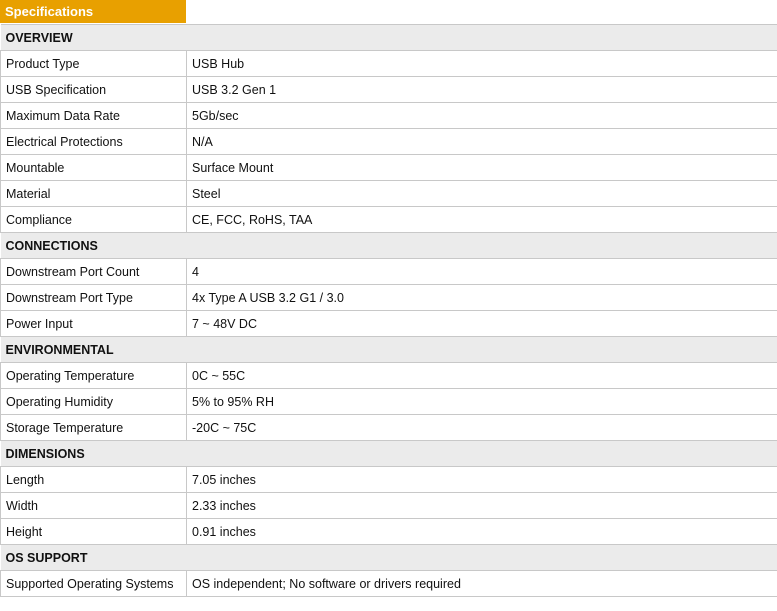  I want to click on spec-label: Operating Temperature, so click(93, 375).